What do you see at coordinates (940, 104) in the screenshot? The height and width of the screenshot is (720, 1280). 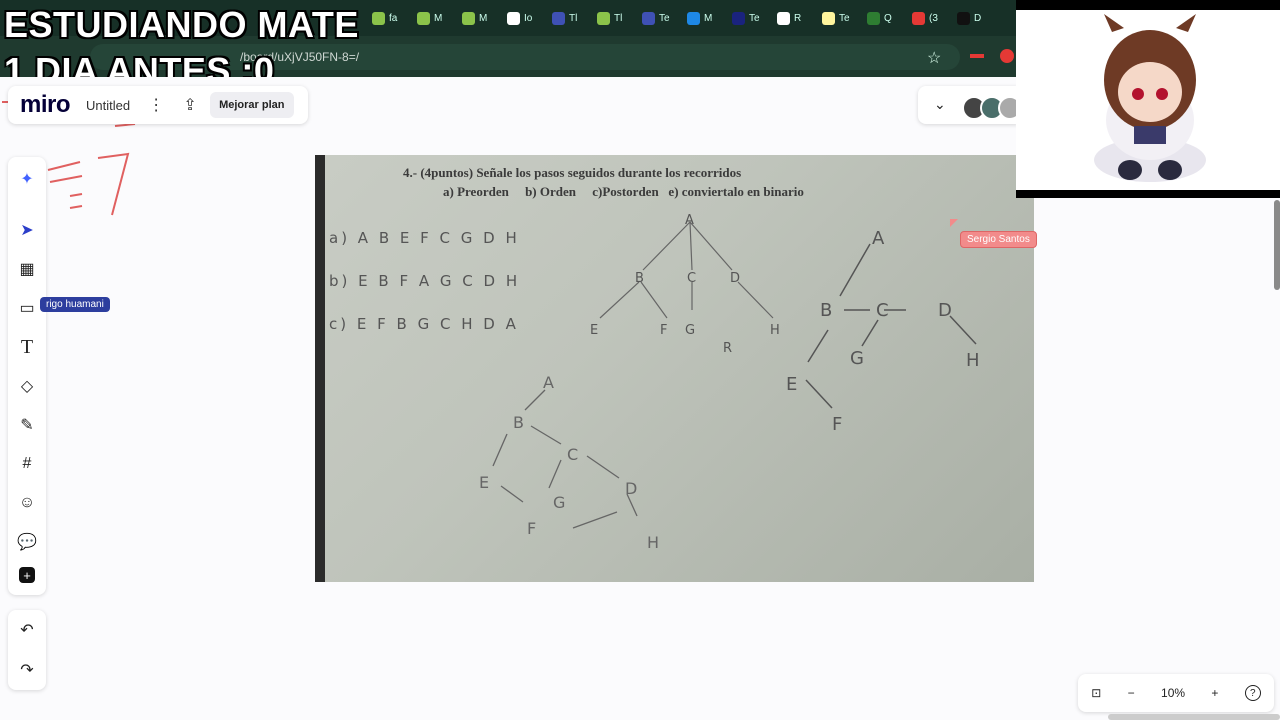 I see `chevron-down-icon: ⌄` at bounding box center [940, 104].